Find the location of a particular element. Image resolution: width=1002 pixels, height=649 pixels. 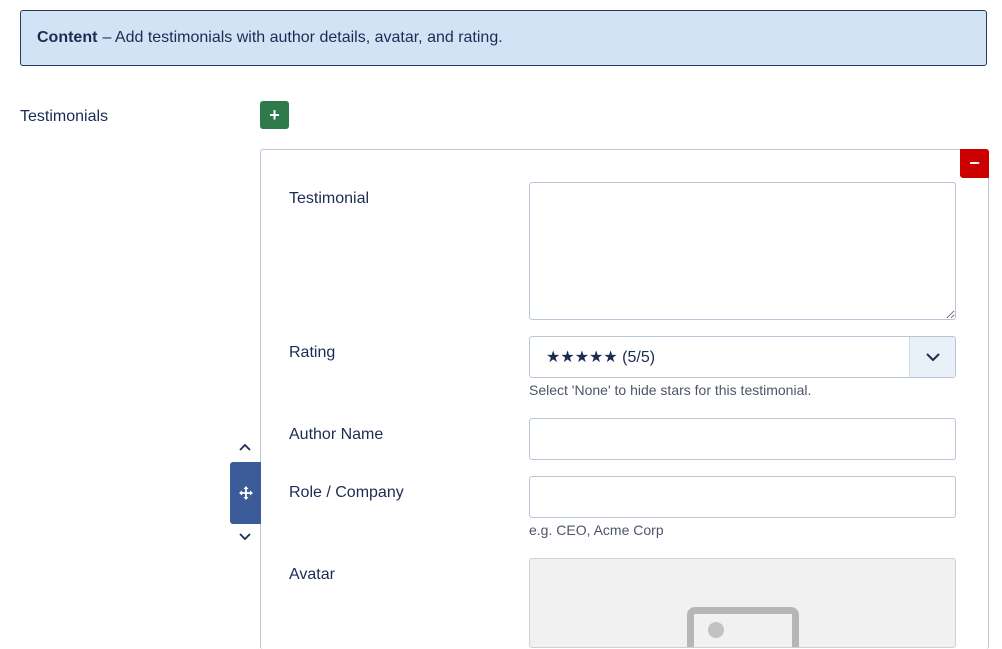

alert-title: Content is located at coordinates (67, 37).